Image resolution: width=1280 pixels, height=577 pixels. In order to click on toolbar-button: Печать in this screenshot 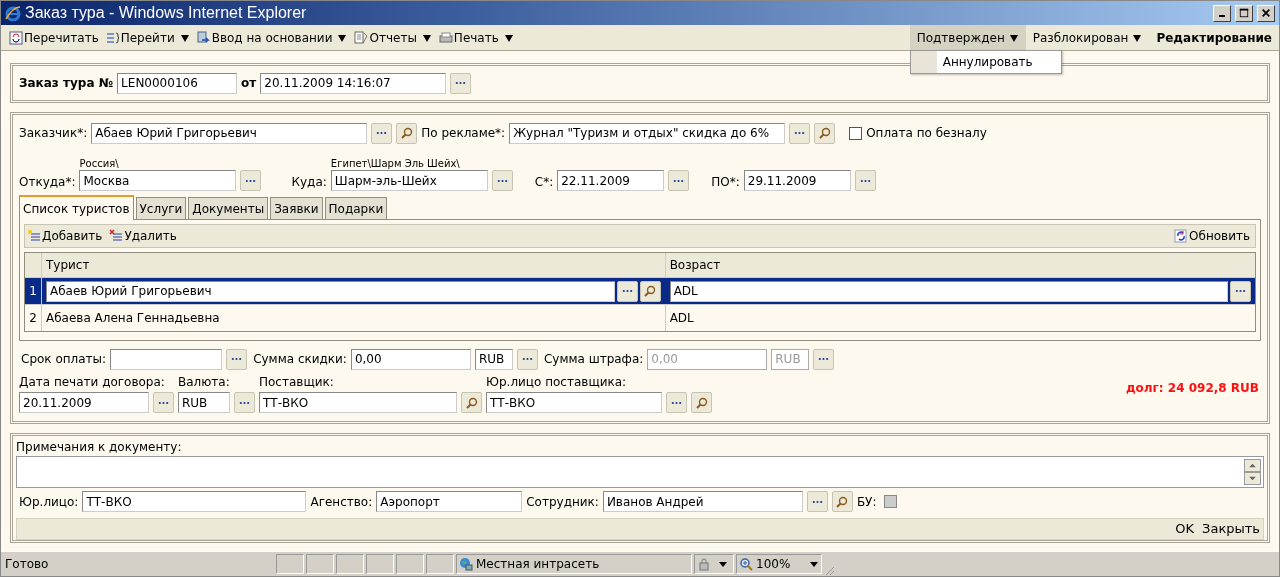, I will do `click(477, 37)`.